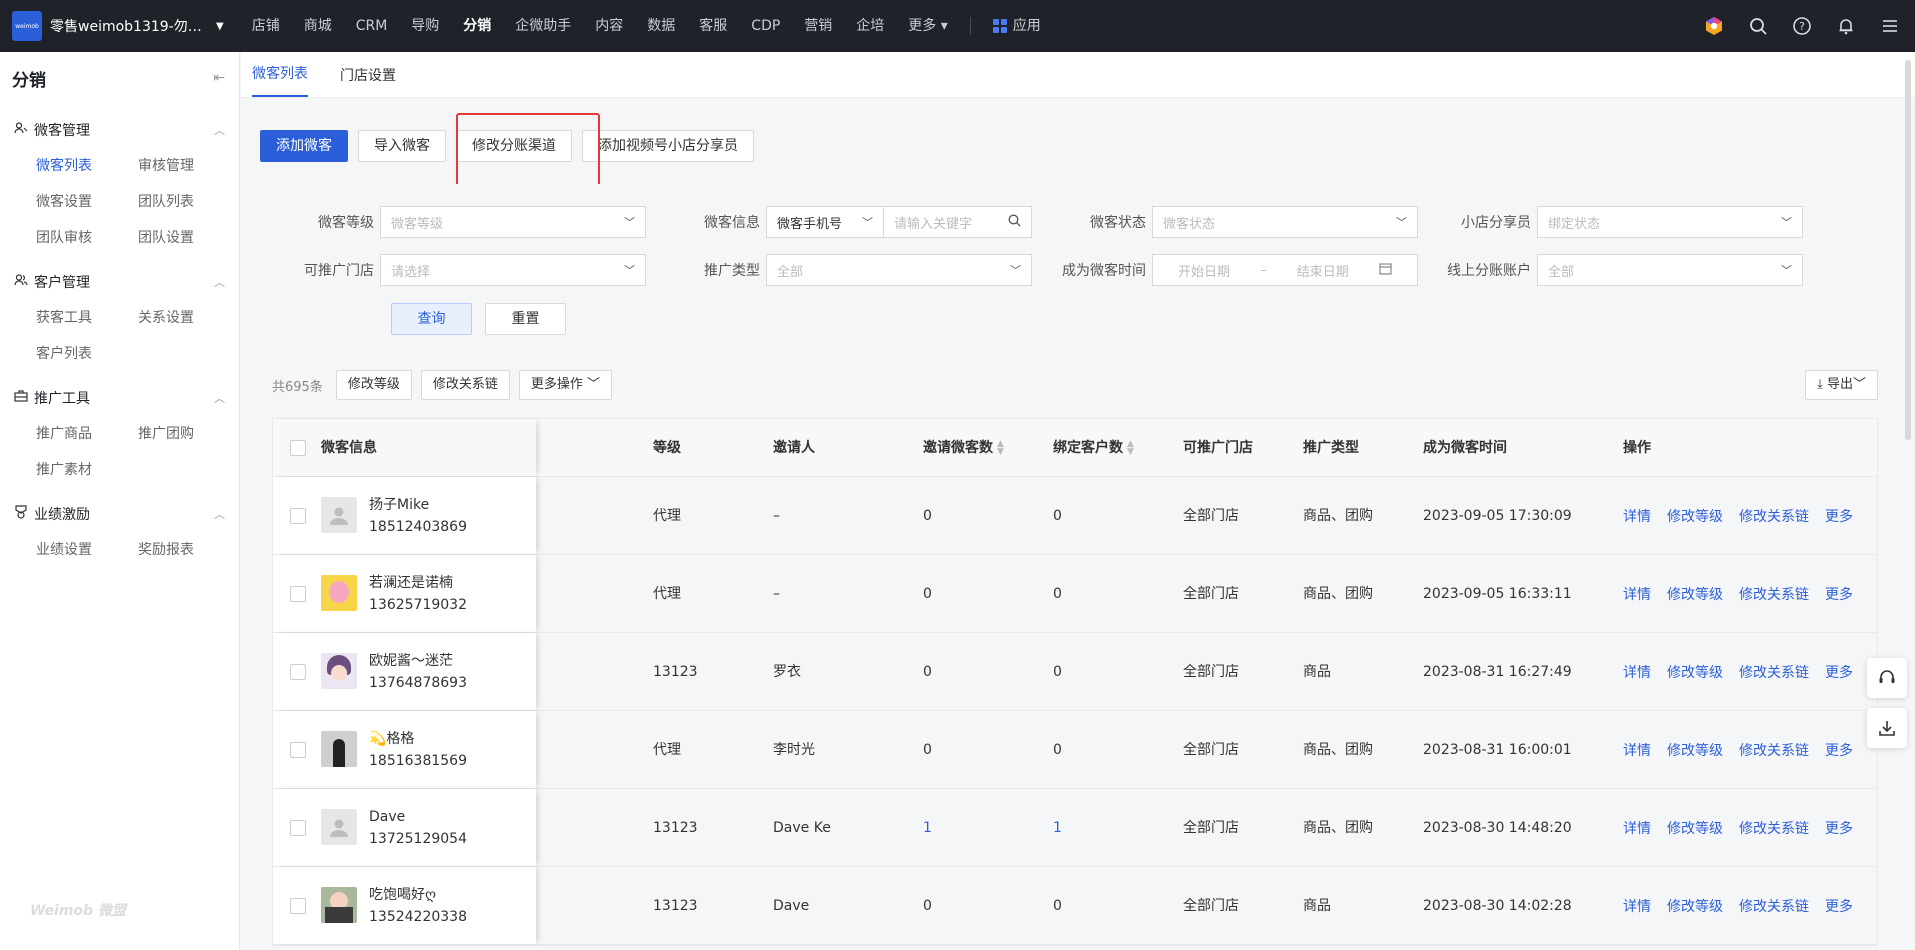 The height and width of the screenshot is (950, 1915). What do you see at coordinates (119, 514) in the screenshot?
I see `sidebar-group-header: 业绩激励 ︿` at bounding box center [119, 514].